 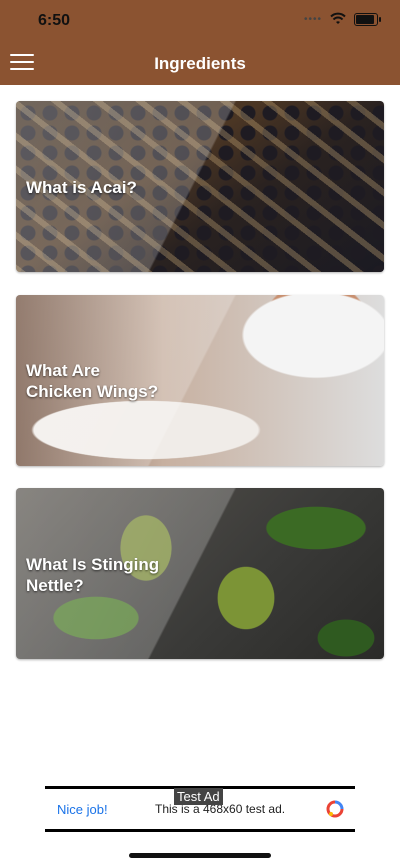 What do you see at coordinates (200, 63) in the screenshot?
I see `page-title: Ingredients` at bounding box center [200, 63].